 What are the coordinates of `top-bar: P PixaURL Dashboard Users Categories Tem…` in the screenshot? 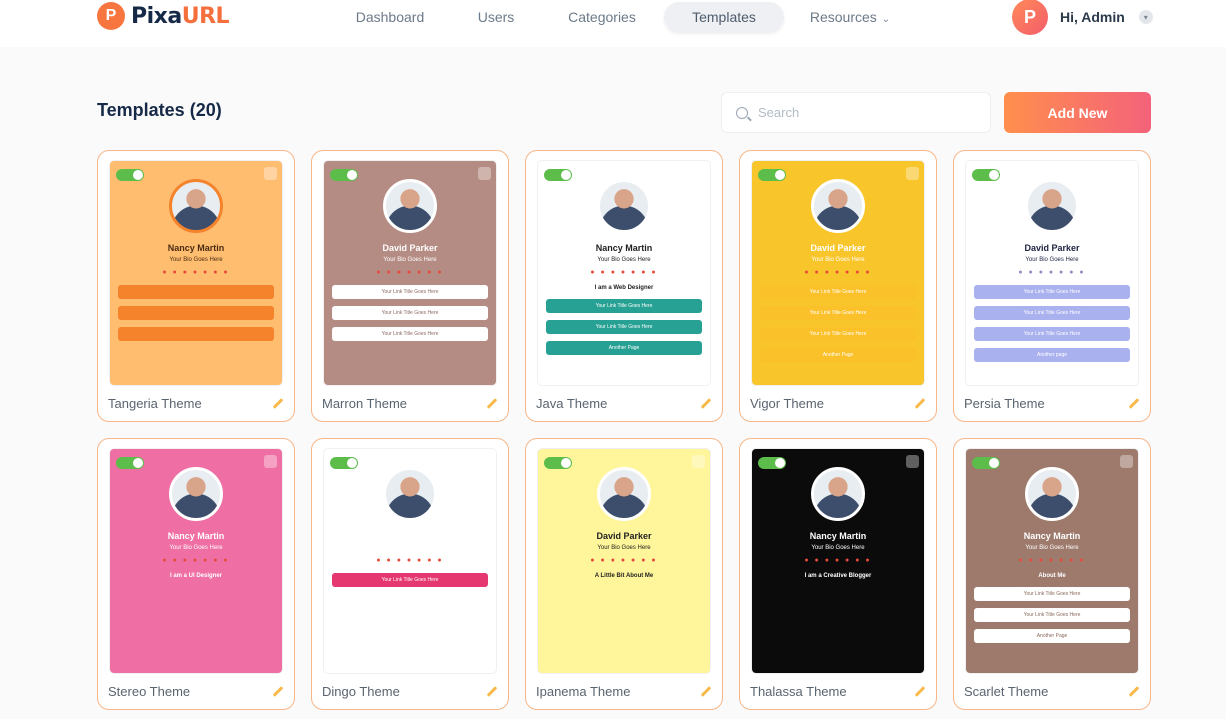 It's located at (613, 23).